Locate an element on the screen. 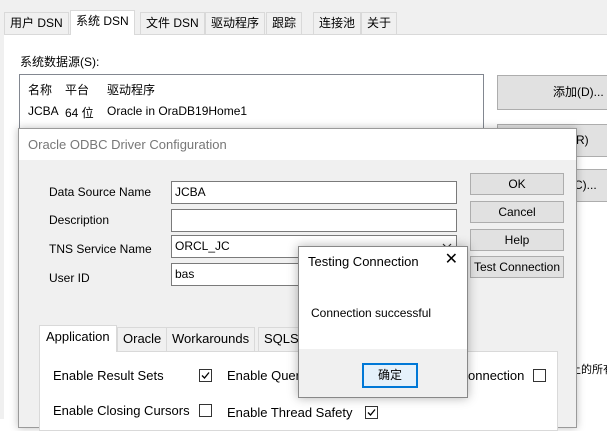  data-source-name-field: JCBA is located at coordinates (314, 192).